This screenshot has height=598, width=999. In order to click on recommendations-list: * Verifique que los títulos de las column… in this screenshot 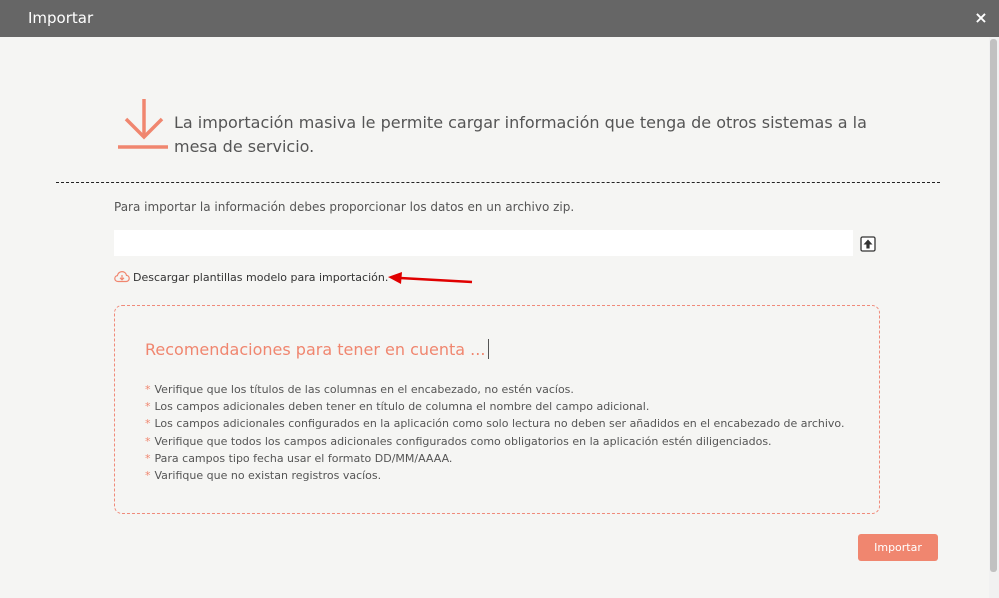, I will do `click(494, 432)`.